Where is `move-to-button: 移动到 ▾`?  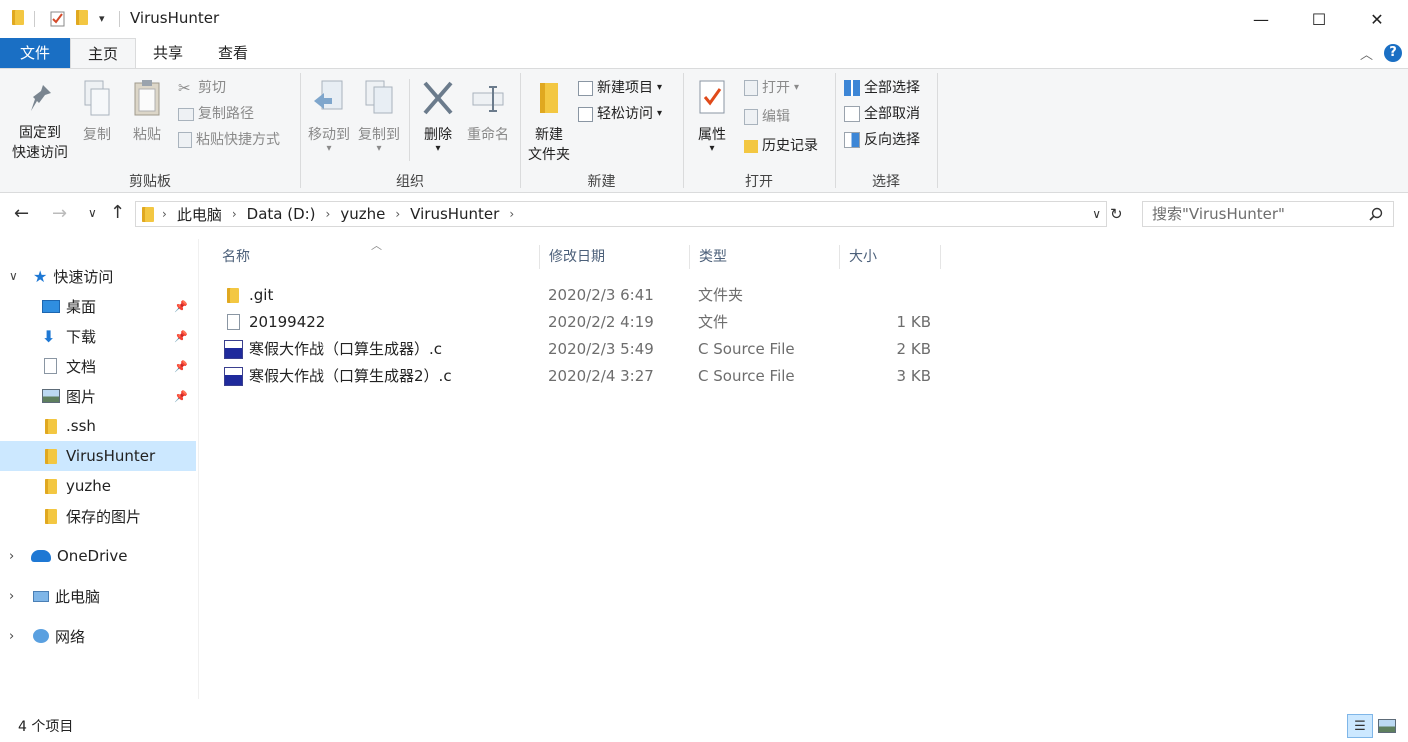 move-to-button: 移动到 ▾ is located at coordinates (329, 116).